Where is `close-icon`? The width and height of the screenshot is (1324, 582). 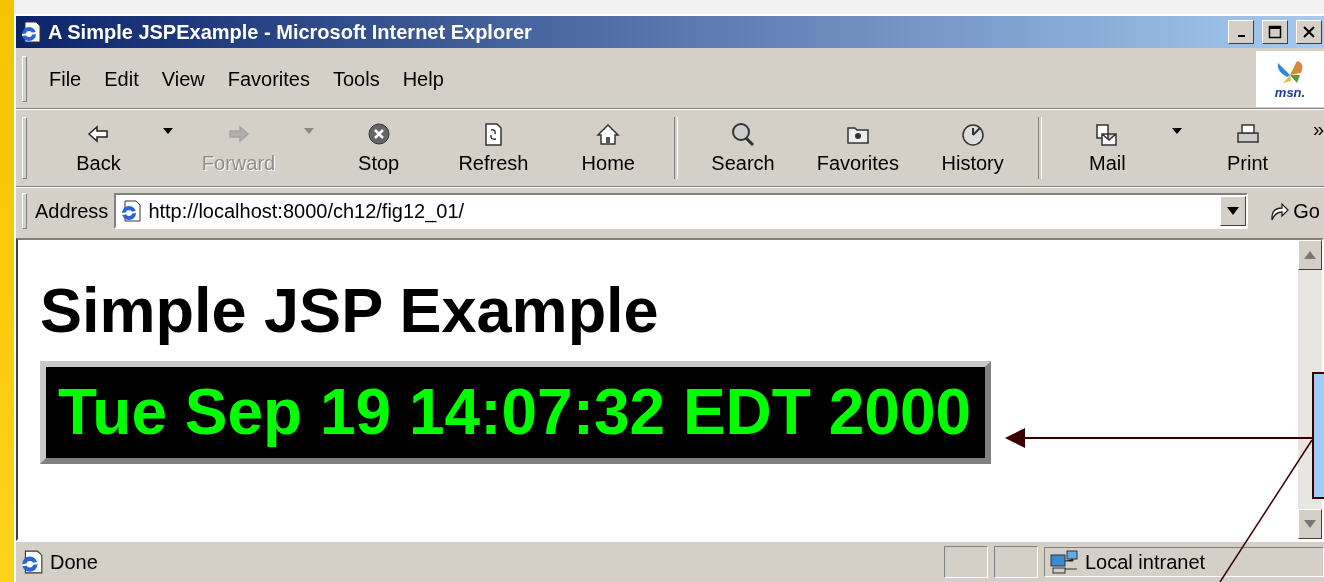 close-icon is located at coordinates (1309, 32).